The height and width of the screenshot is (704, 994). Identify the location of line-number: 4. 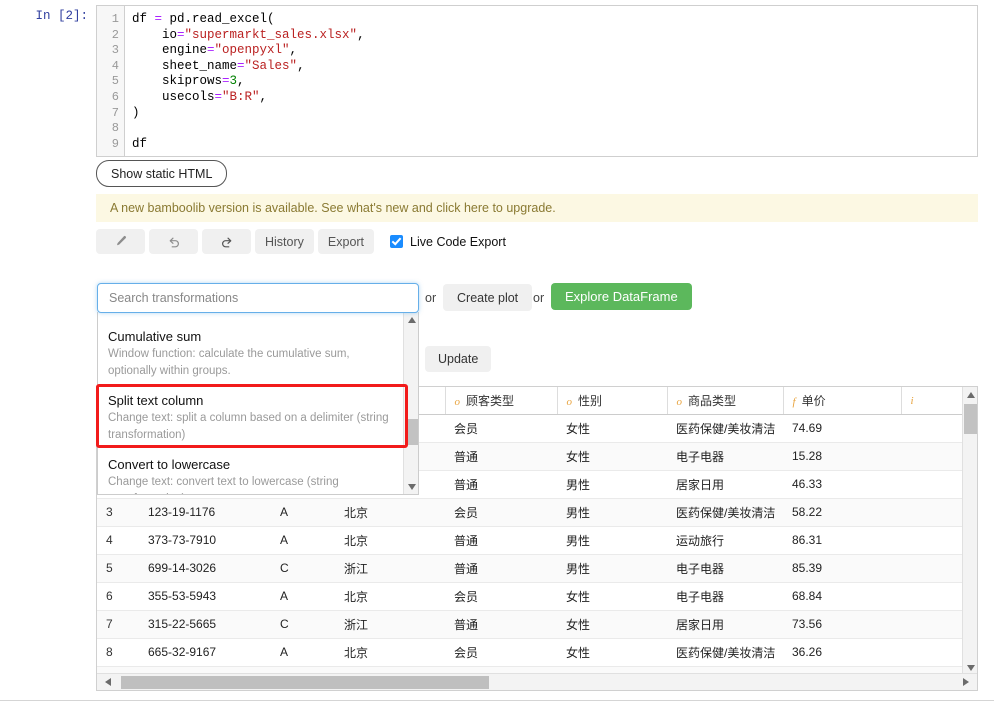
(115, 65).